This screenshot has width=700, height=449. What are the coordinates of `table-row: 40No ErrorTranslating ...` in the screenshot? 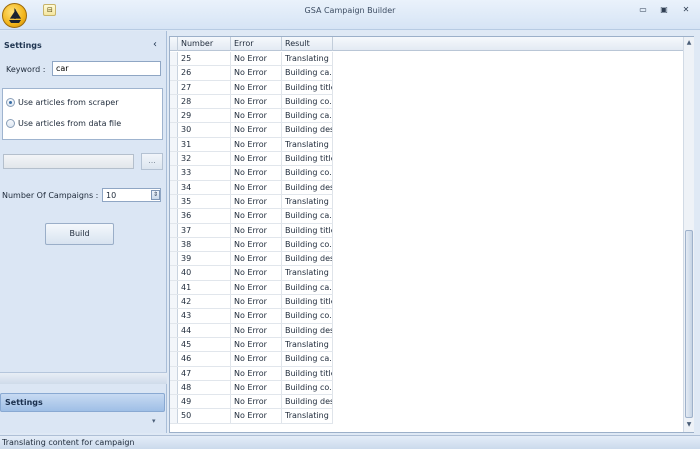 It's located at (251, 273).